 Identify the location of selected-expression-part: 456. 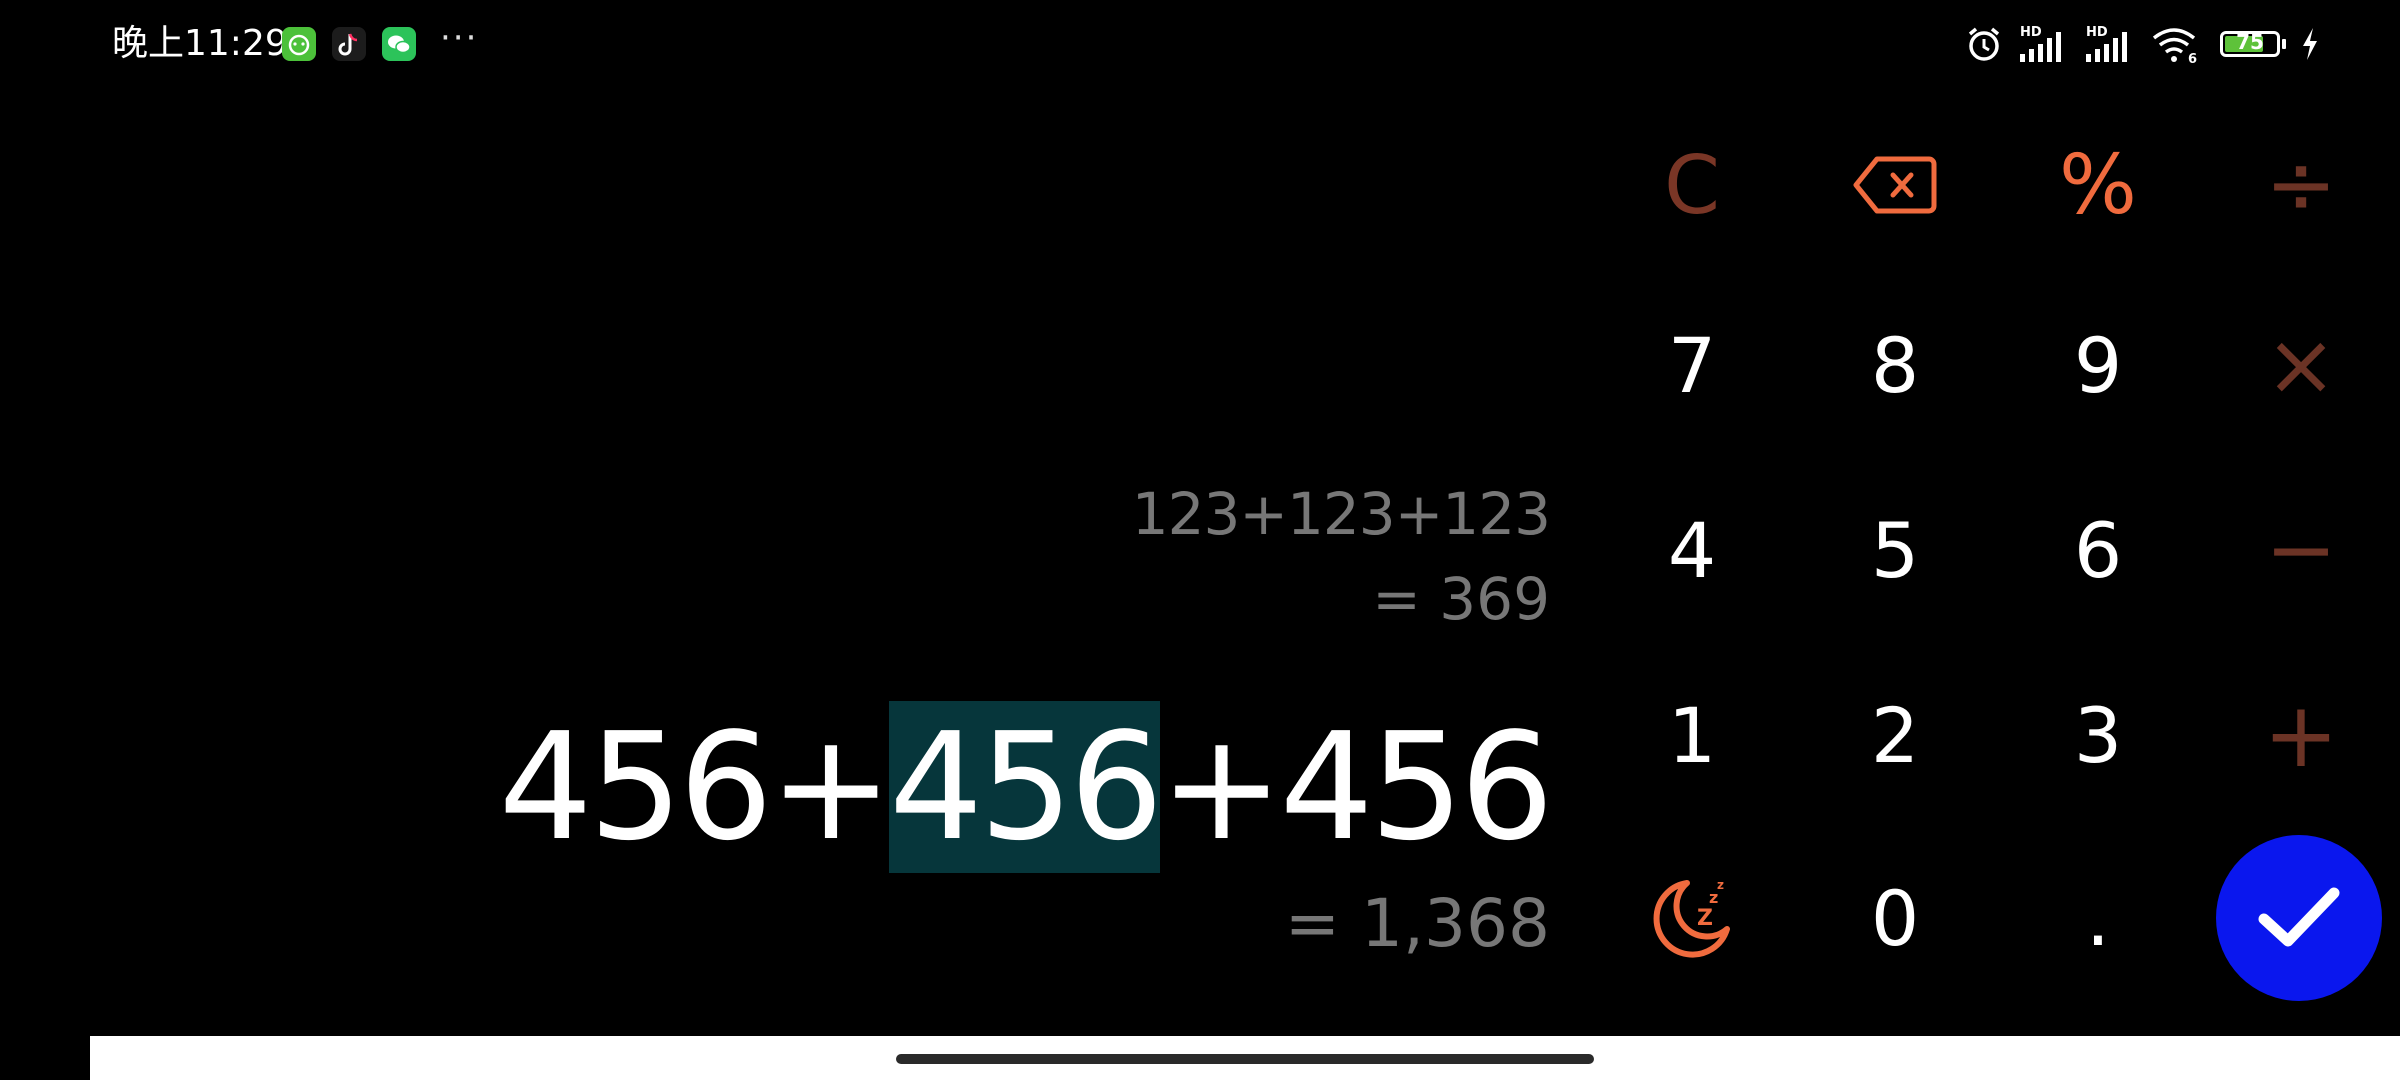
(1026, 787).